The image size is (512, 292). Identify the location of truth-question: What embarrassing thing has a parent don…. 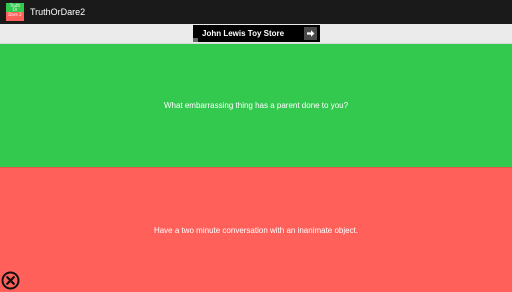
(256, 105).